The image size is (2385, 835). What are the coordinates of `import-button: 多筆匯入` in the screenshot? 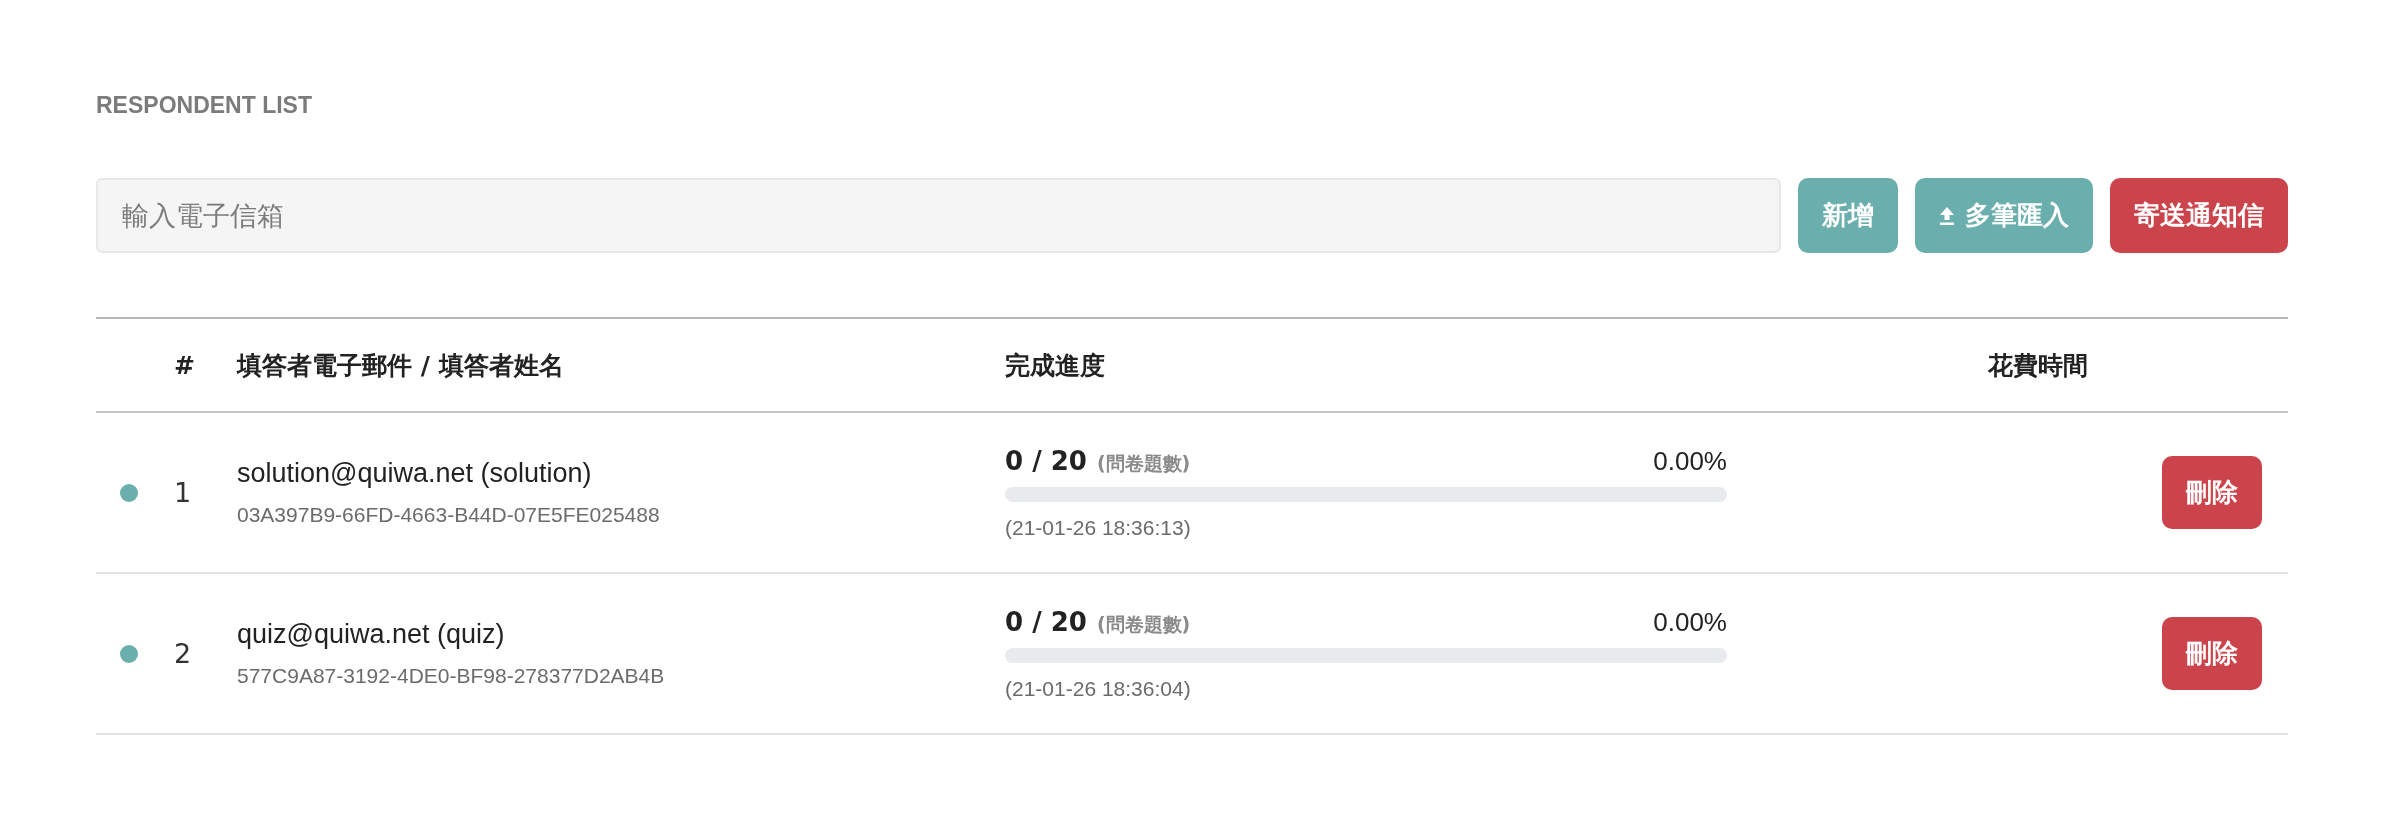 It's located at (2004, 215).